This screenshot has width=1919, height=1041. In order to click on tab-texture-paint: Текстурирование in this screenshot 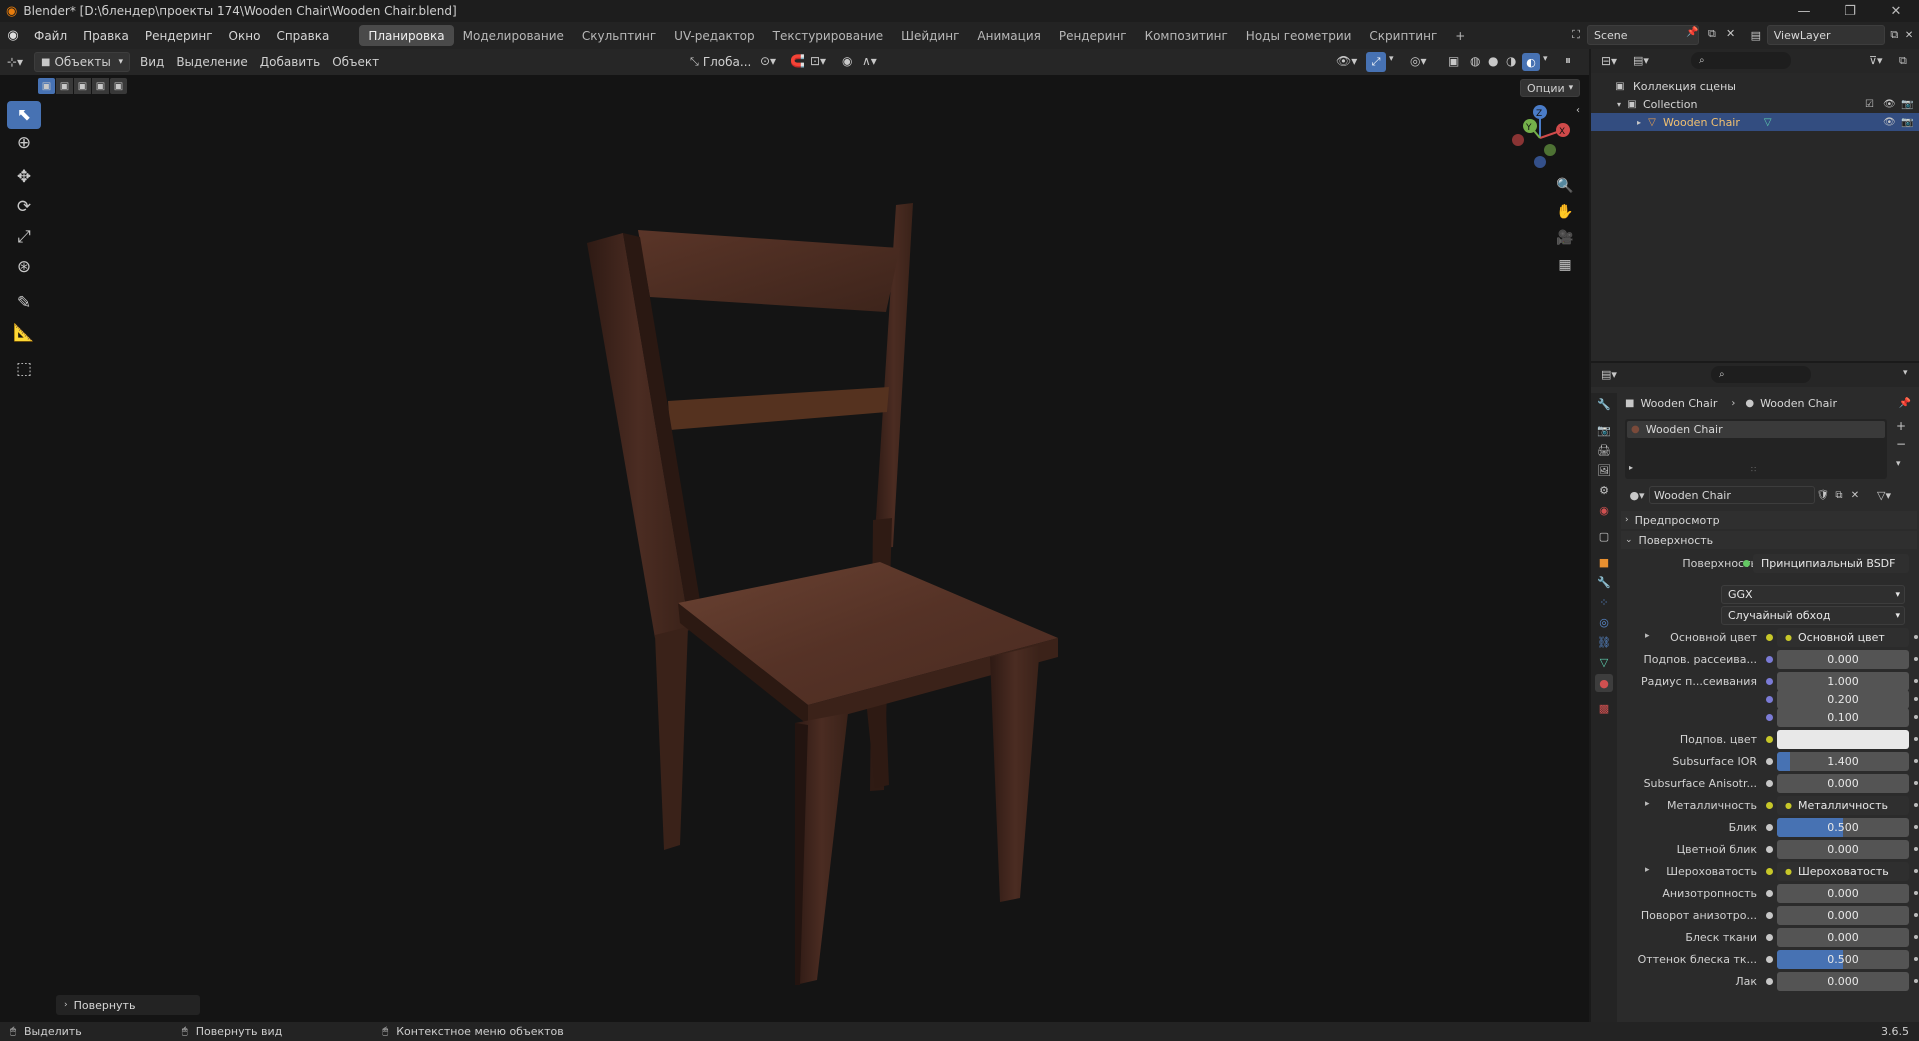, I will do `click(828, 35)`.